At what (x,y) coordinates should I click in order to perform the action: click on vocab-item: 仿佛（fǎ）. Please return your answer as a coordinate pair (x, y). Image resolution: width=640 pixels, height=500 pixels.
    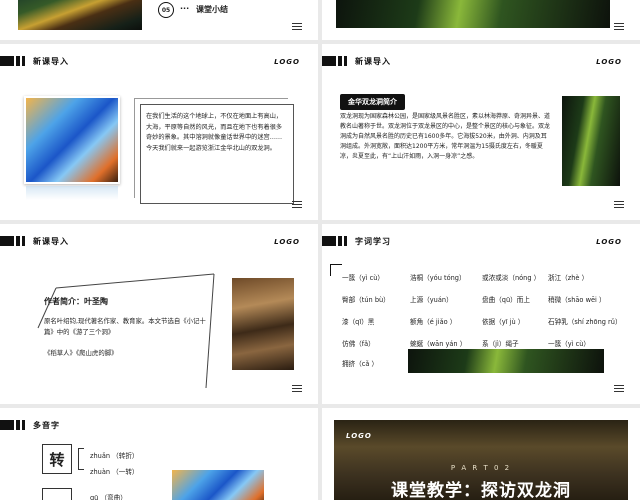
    Looking at the image, I should click on (358, 344).